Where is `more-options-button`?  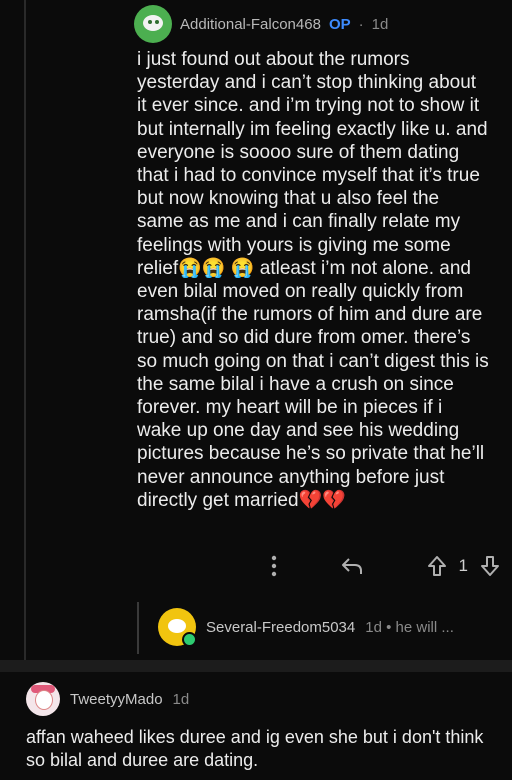
more-options-button is located at coordinates (274, 566).